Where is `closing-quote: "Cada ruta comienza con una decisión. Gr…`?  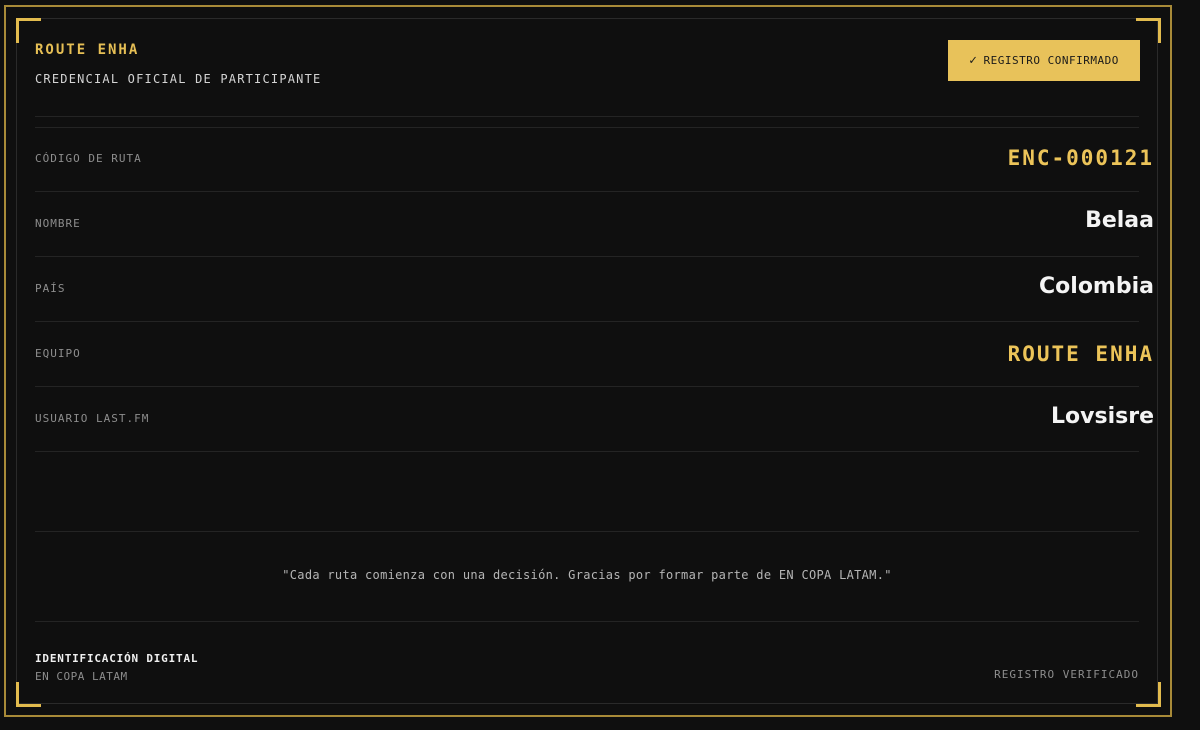 closing-quote: "Cada ruta comienza con una decisión. Gr… is located at coordinates (587, 575).